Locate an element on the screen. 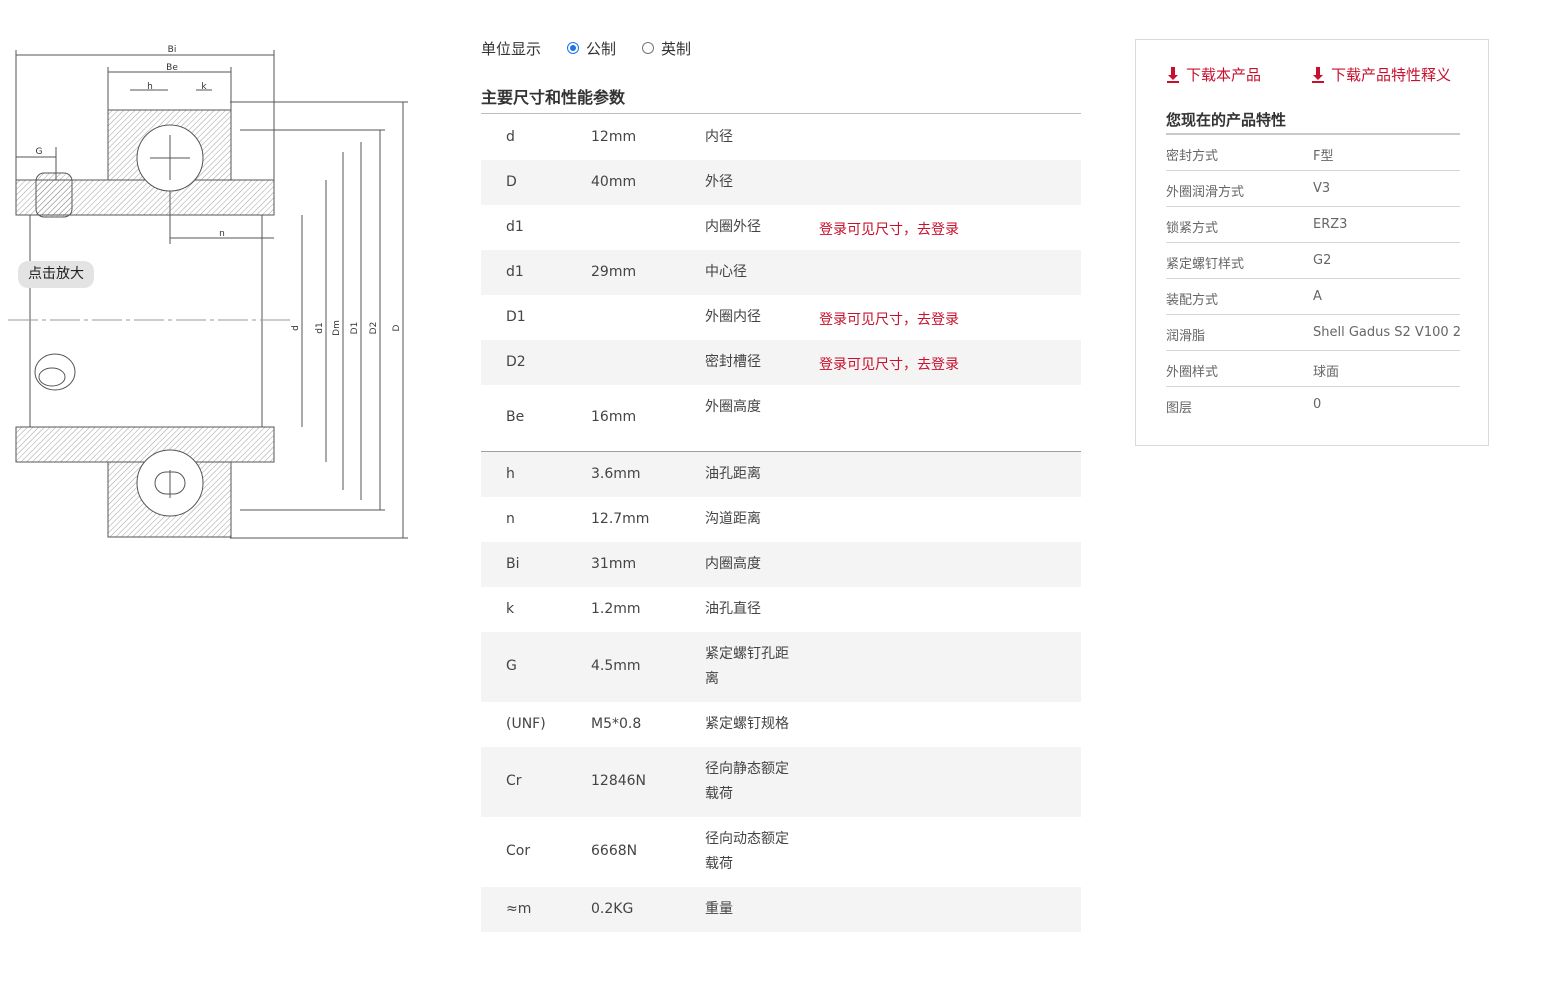 This screenshot has width=1561, height=992. feature-row: 外圈样式 球面 is located at coordinates (1313, 369).